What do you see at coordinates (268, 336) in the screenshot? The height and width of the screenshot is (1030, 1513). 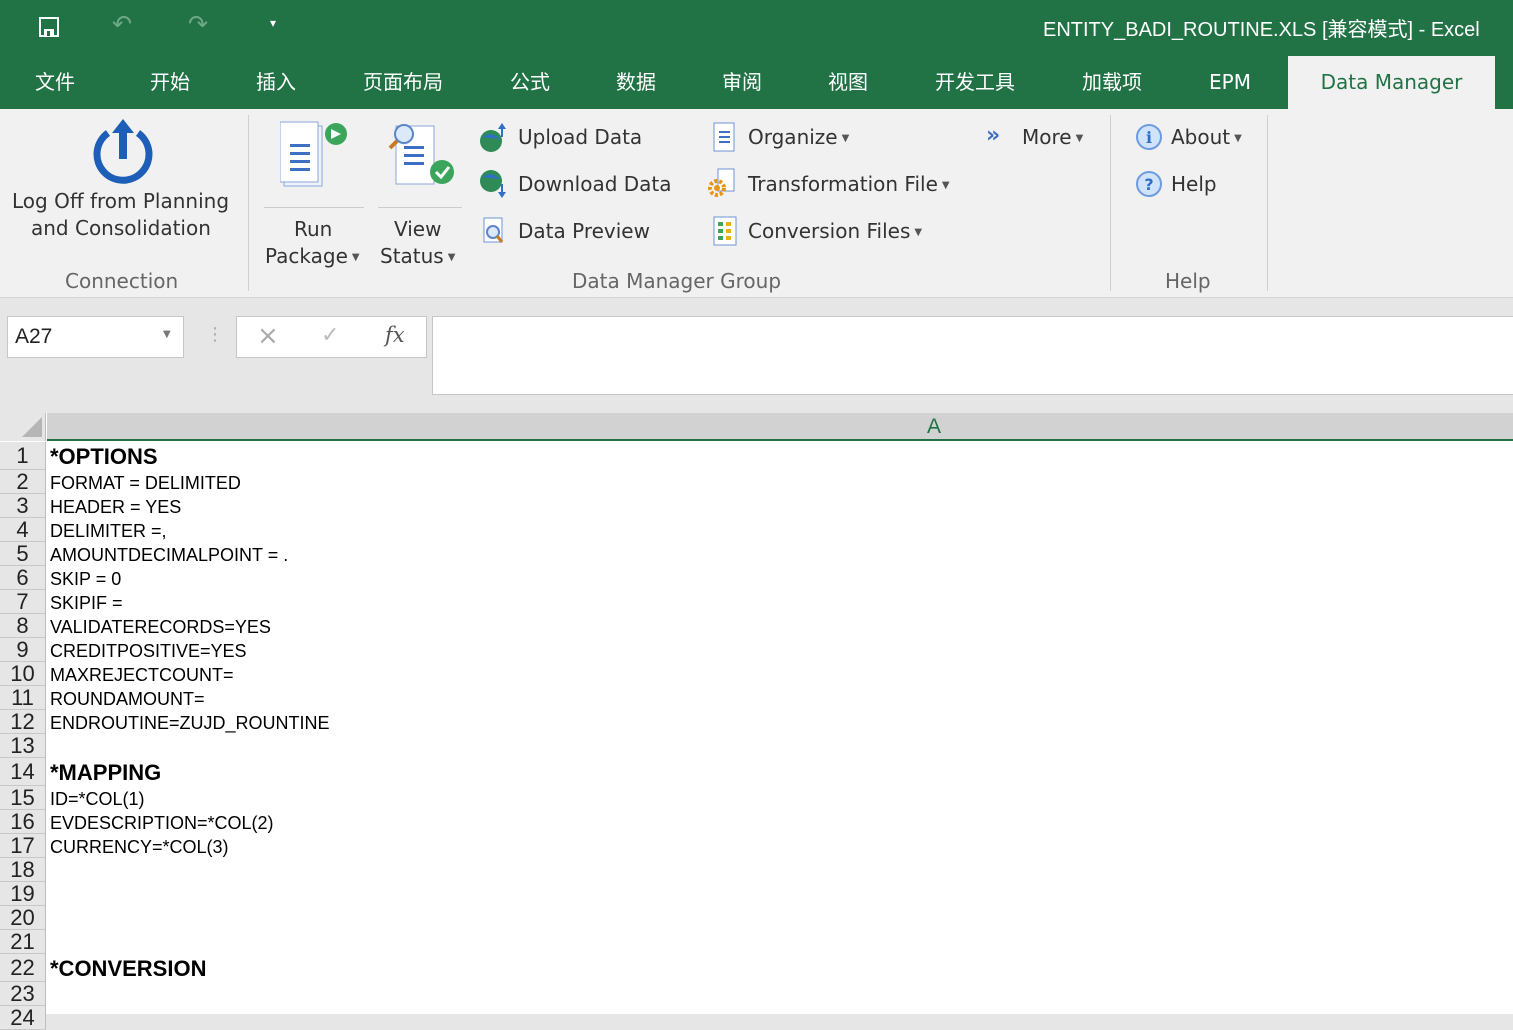 I see `cancel-icon: ×` at bounding box center [268, 336].